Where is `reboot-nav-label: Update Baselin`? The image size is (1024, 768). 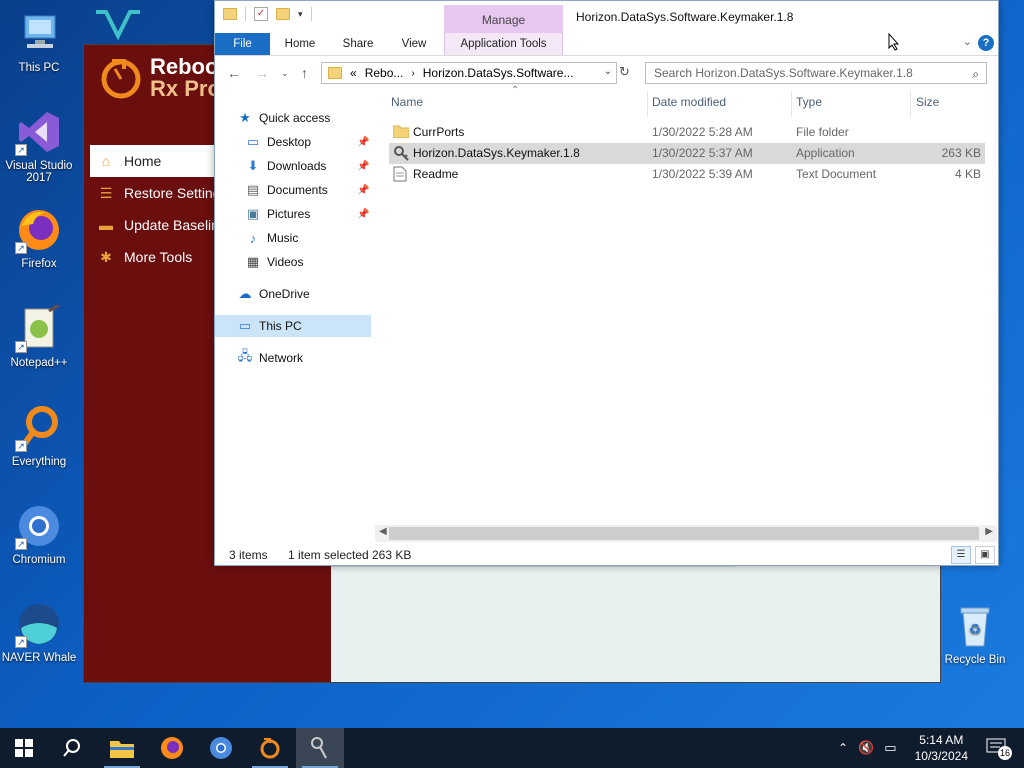 reboot-nav-label: Update Baselin is located at coordinates (171, 225).